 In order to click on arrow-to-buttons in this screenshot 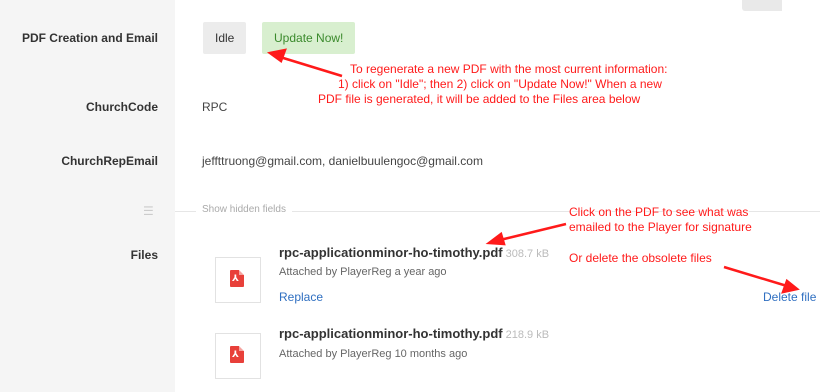, I will do `click(311, 66)`.